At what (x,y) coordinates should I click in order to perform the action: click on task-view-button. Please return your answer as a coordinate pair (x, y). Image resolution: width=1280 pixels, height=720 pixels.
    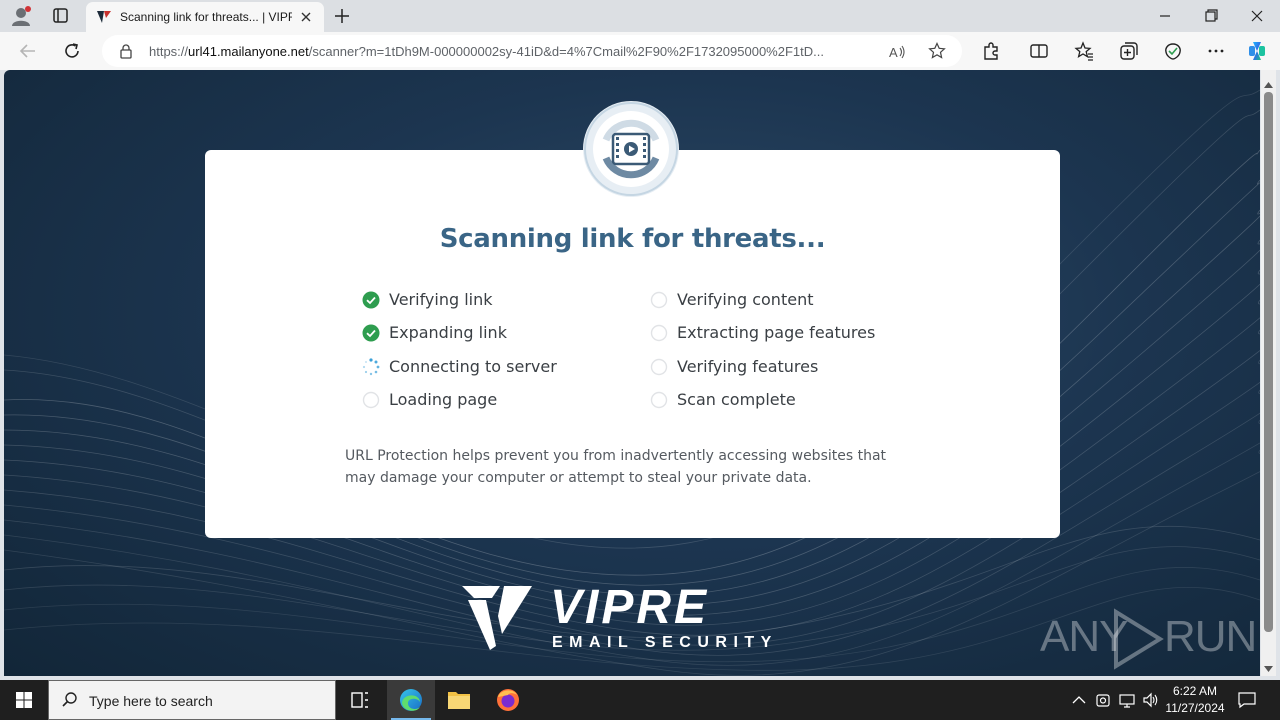
    Looking at the image, I should click on (360, 700).